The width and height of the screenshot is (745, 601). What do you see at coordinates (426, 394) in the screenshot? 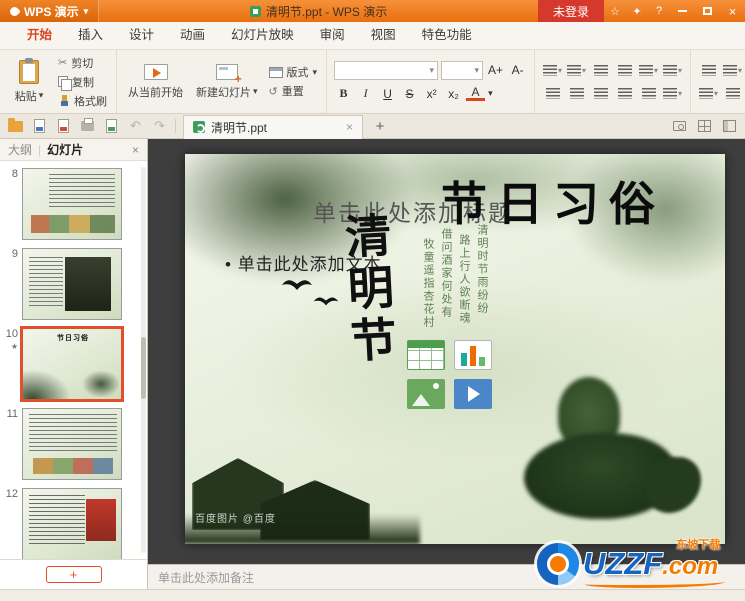
I see `insert-picture-icon` at bounding box center [426, 394].